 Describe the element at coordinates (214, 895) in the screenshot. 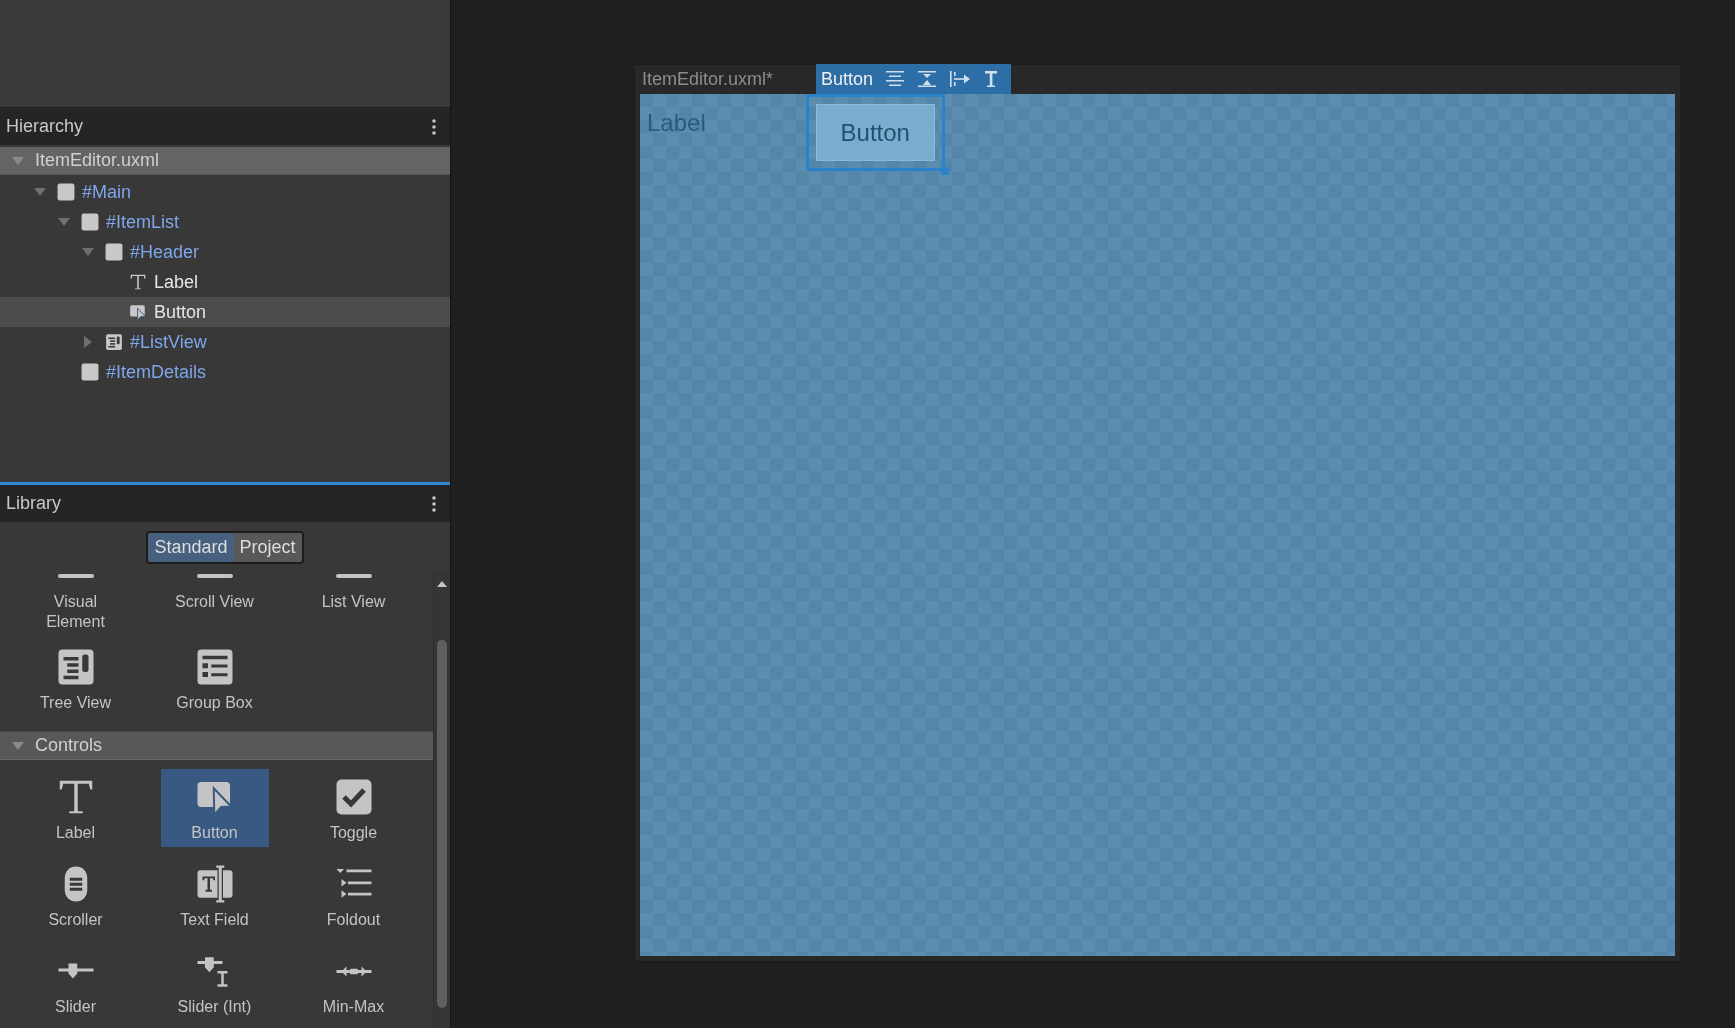

I see `library-item: Text Field` at that location.